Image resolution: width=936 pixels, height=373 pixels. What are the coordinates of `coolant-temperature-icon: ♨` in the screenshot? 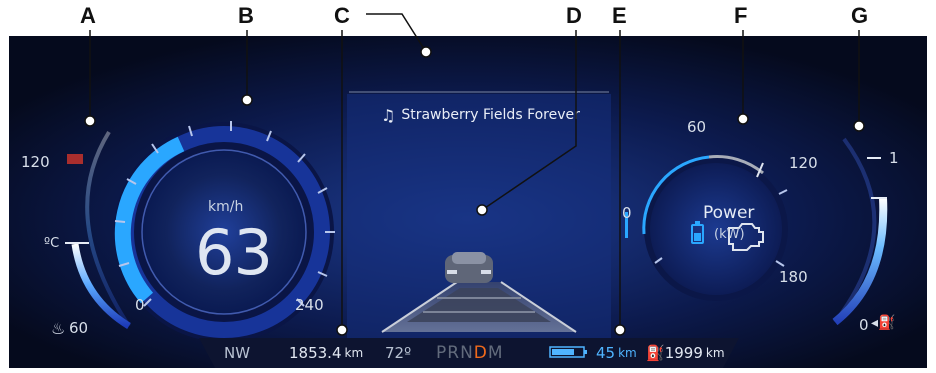 It's located at (58, 328).